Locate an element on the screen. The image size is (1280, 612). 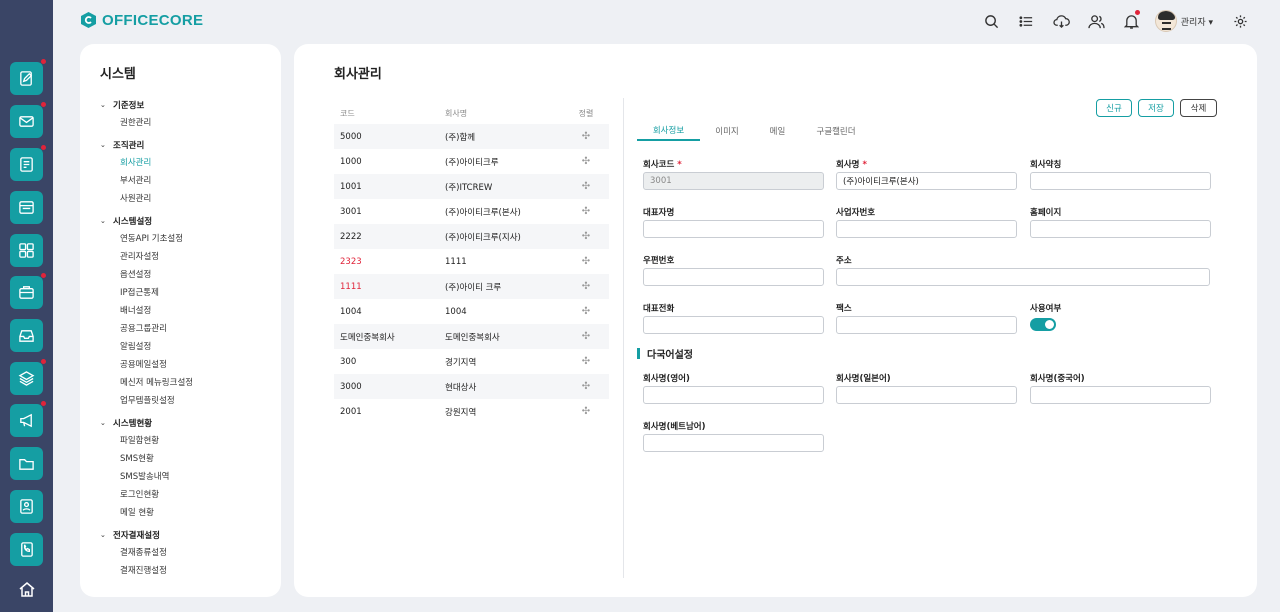
menu-group-org: ⌄ 조직관리 is located at coordinates (187, 145).